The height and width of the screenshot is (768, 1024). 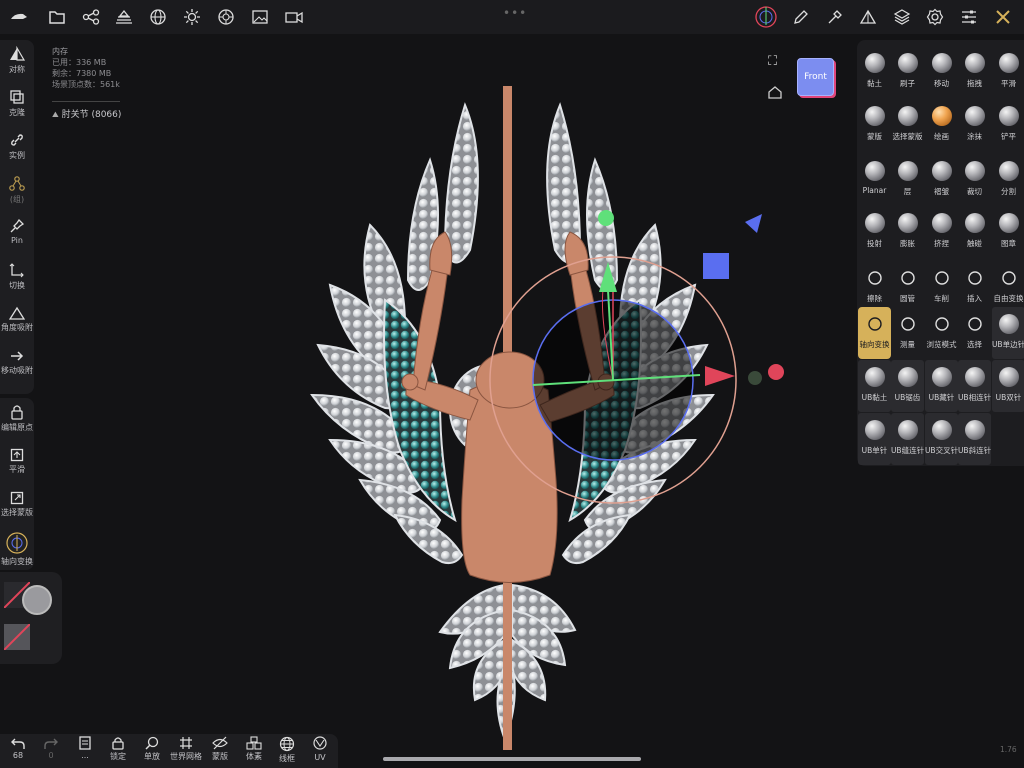 I want to click on tool-select-mask: 选择蒙版, so click(x=907, y=125).